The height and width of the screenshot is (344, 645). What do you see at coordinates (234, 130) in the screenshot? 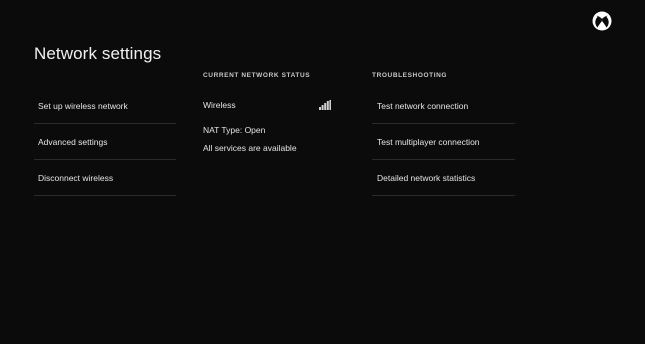
I see `nat-type-label: NAT Type: Open` at bounding box center [234, 130].